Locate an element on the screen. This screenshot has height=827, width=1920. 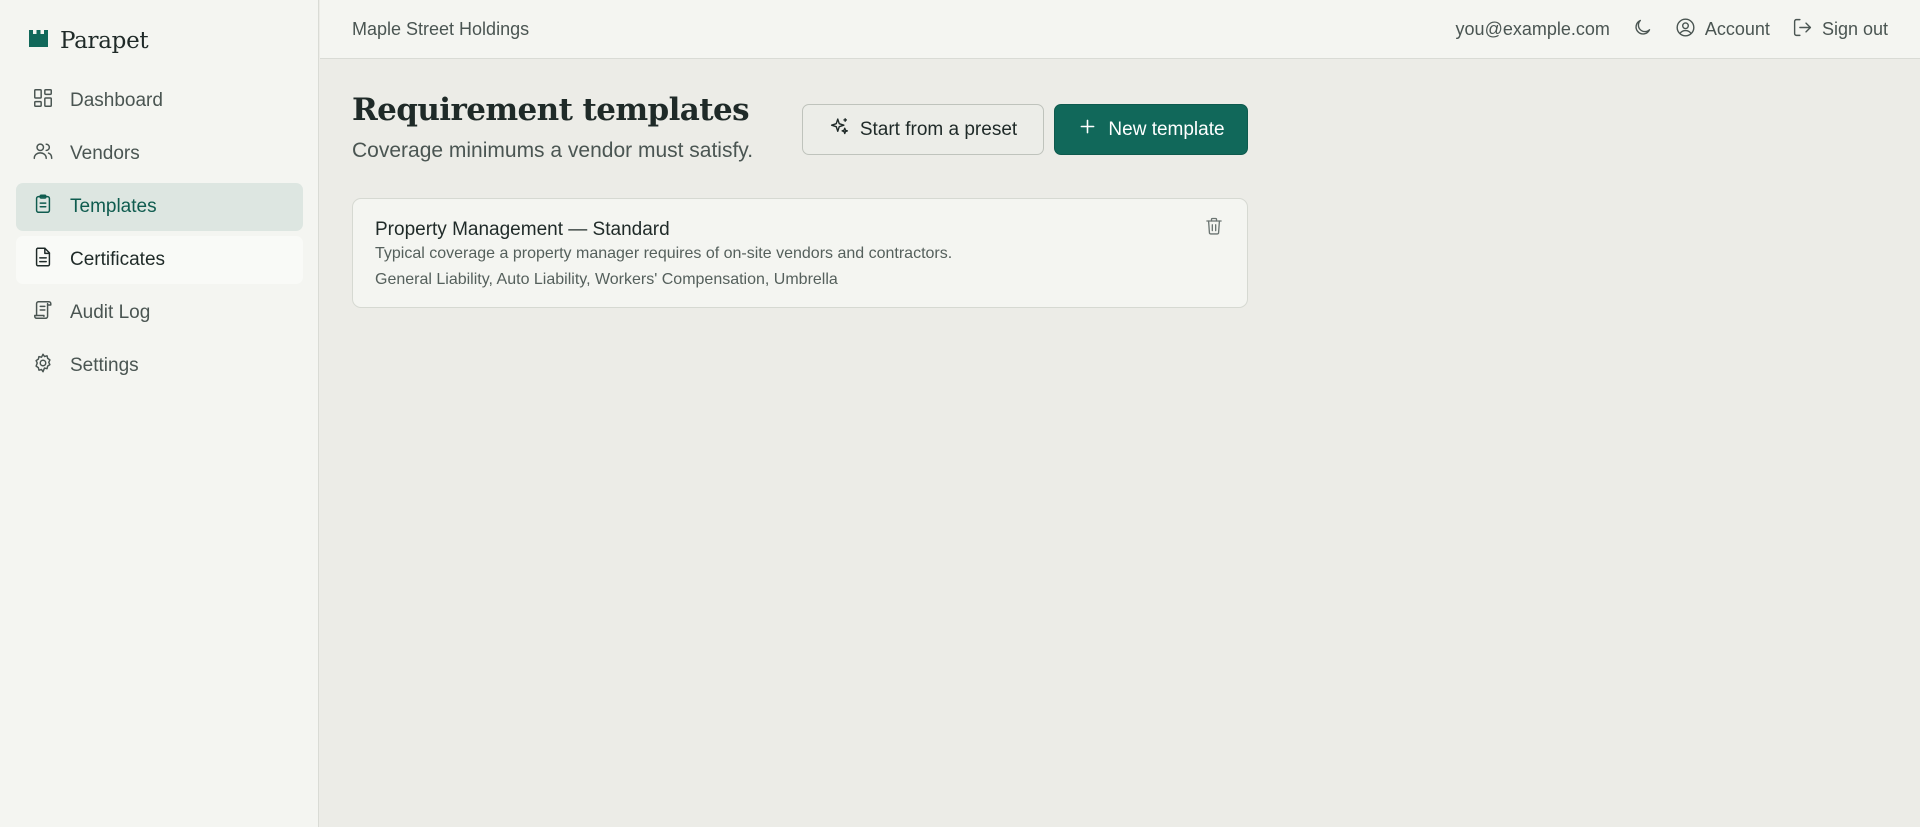
clipboard-icon is located at coordinates (43, 207).